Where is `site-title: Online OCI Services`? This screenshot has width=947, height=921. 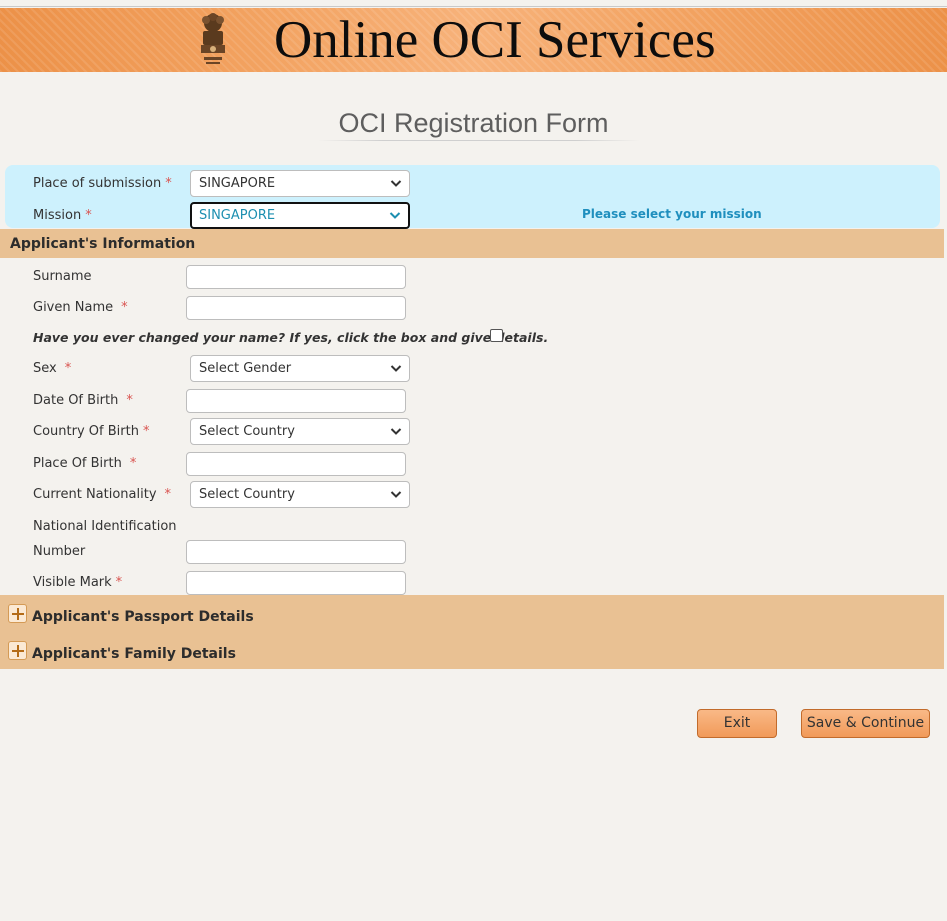
site-title: Online OCI Services is located at coordinates (495, 40).